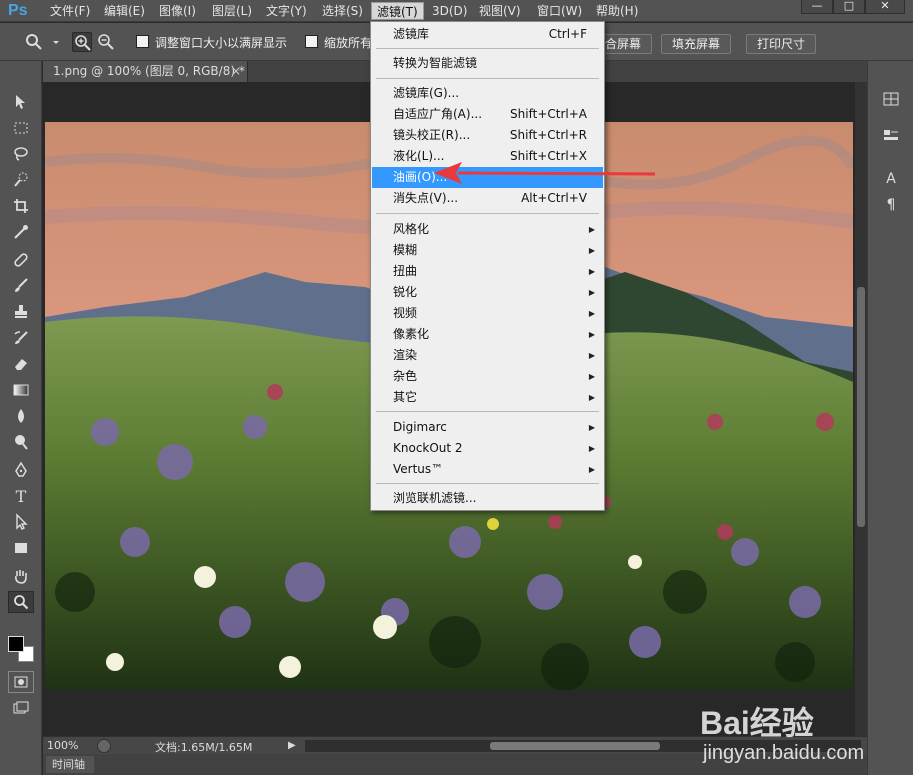  I want to click on zoom-tool-preset-icon, so click(34, 42).